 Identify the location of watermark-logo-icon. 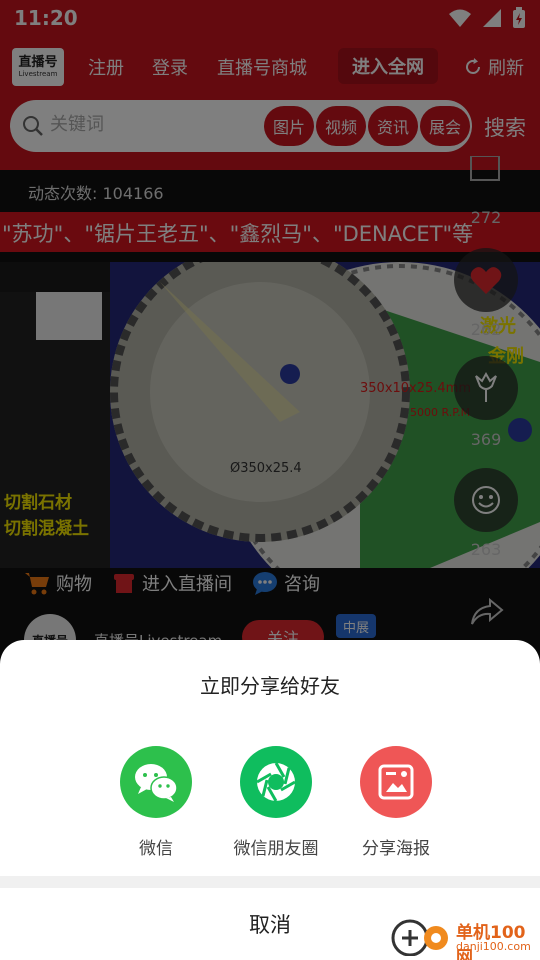
(419, 937).